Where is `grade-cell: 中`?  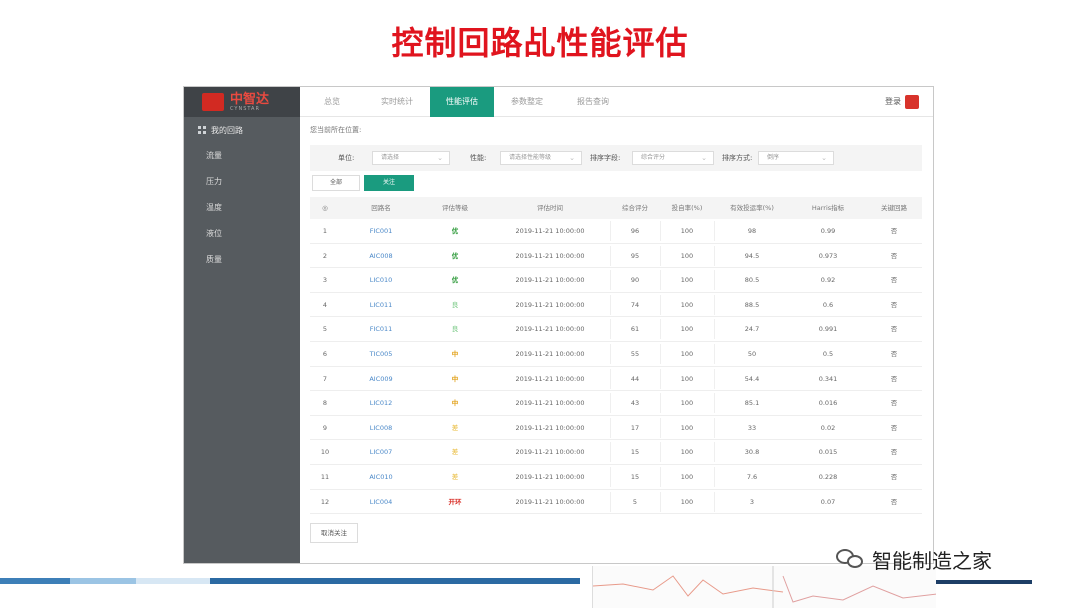 grade-cell: 中 is located at coordinates (455, 403).